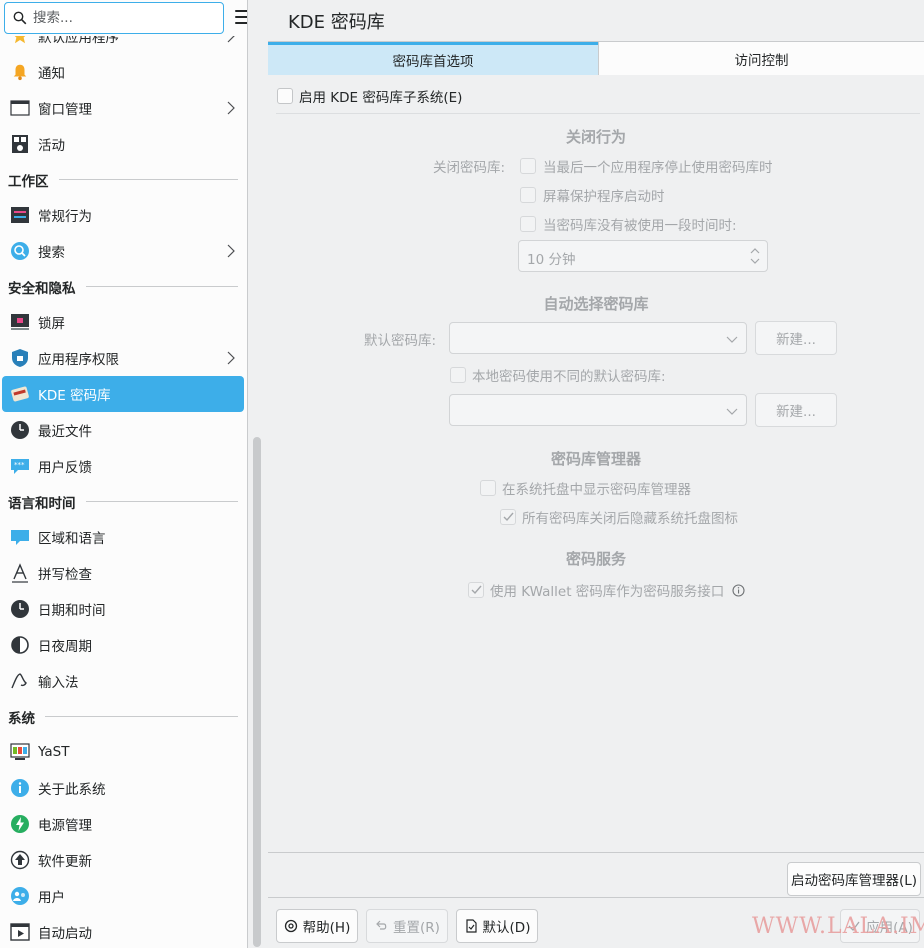  Describe the element at coordinates (20, 681) in the screenshot. I see `input-method-icon` at that location.